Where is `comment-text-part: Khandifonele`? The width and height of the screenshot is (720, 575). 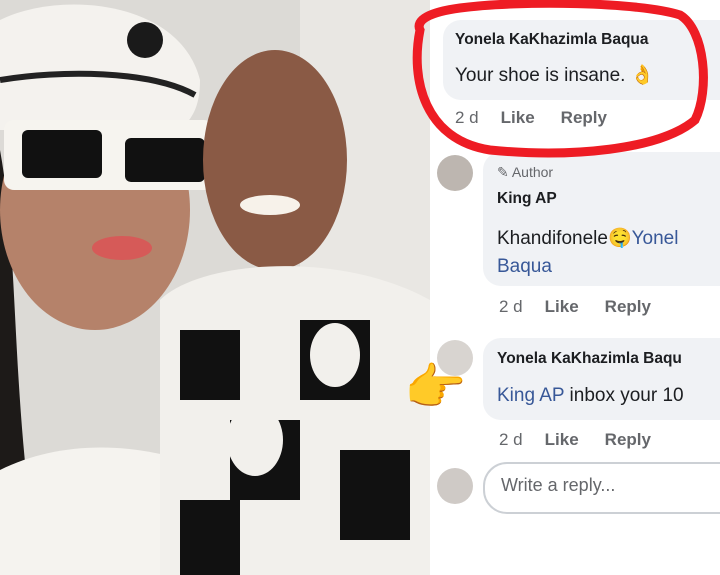 comment-text-part: Khandifonele is located at coordinates (552, 238).